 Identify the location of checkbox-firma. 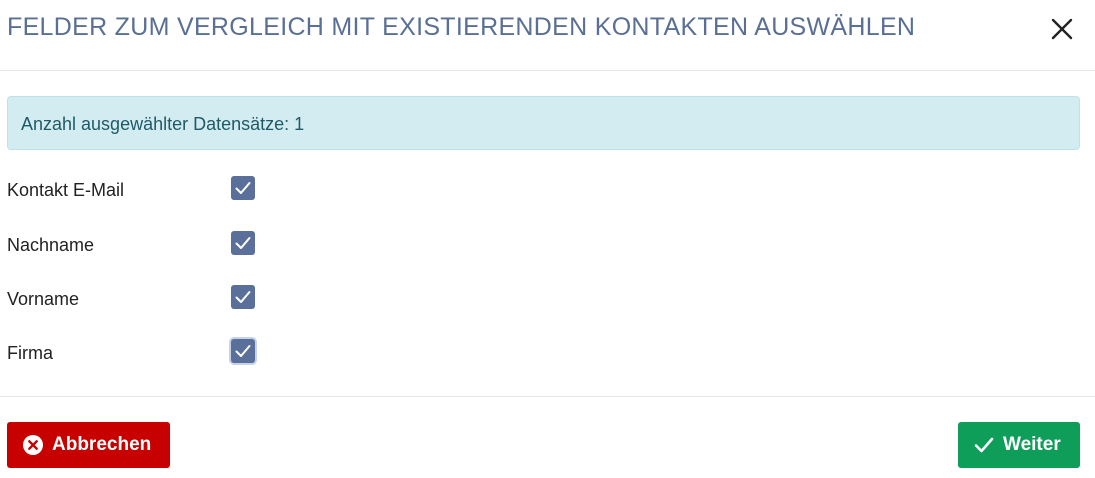
(243, 351).